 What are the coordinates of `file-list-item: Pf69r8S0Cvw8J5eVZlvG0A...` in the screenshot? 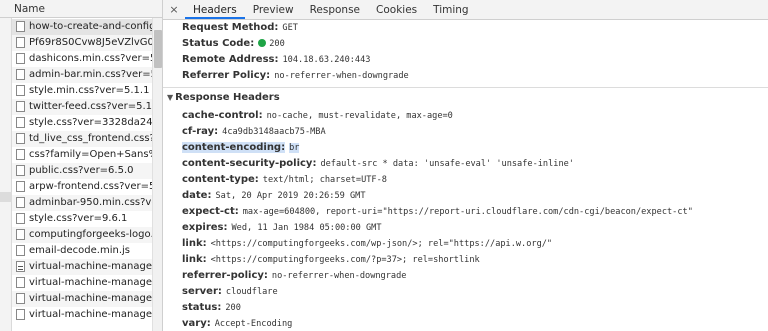 It's located at (87, 43).